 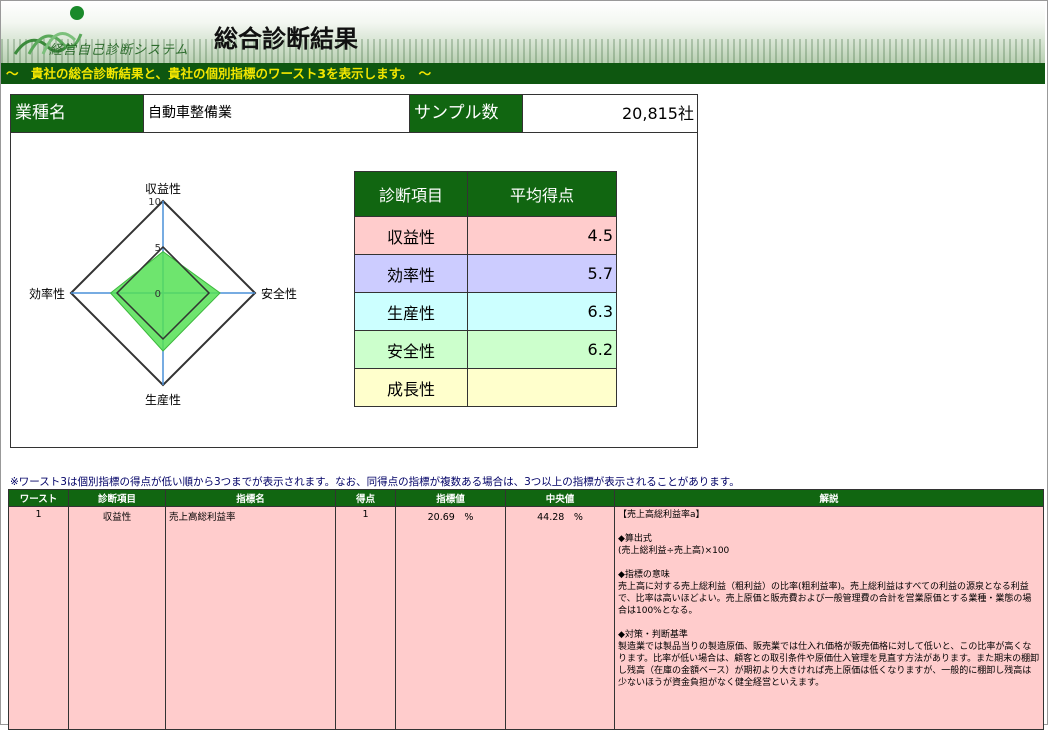 What do you see at coordinates (279, 293) in the screenshot?
I see `radar-axis-label: 安全性` at bounding box center [279, 293].